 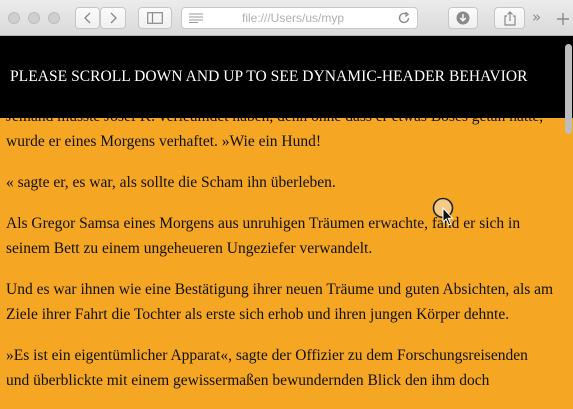 I want to click on sidebar-icon, so click(x=155, y=18).